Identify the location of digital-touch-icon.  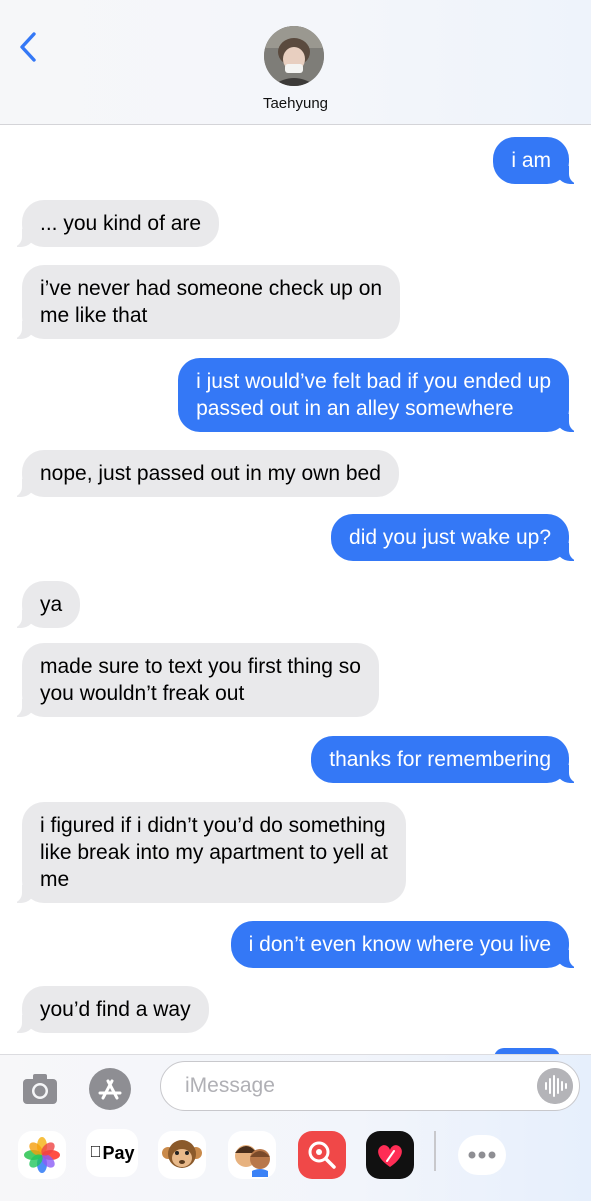
(390, 1155).